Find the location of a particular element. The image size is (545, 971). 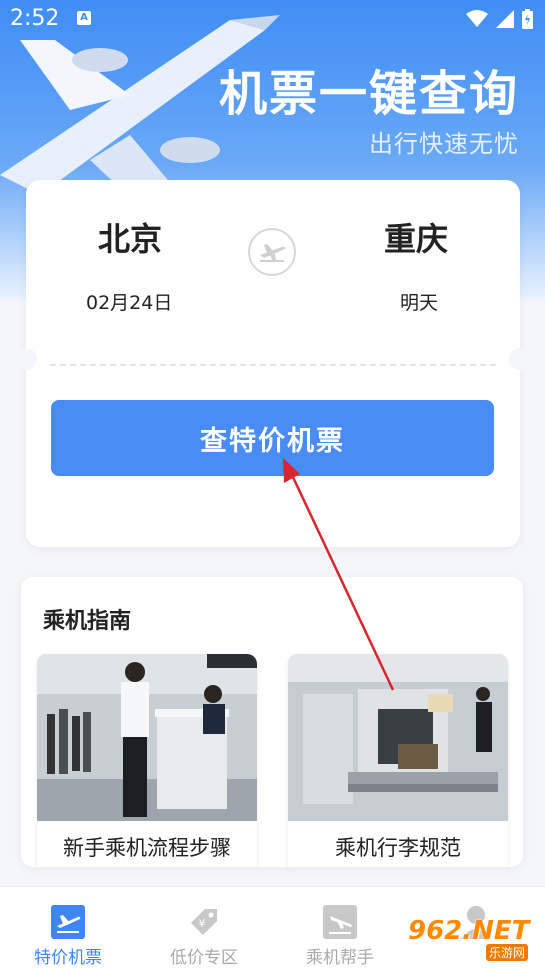

site-watermark-sub: 乐游网 is located at coordinates (507, 952).